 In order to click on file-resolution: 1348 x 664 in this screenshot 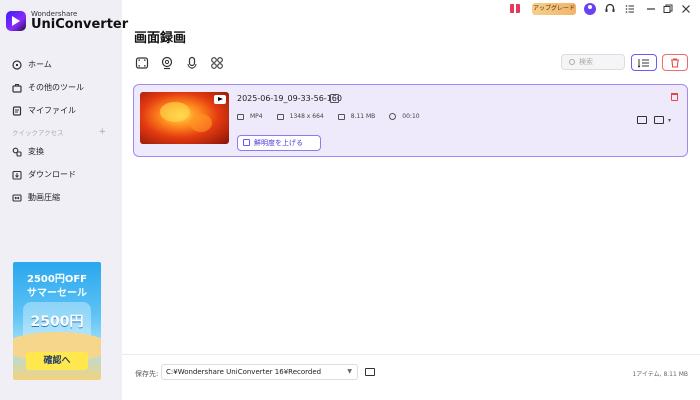, I will do `click(306, 116)`.